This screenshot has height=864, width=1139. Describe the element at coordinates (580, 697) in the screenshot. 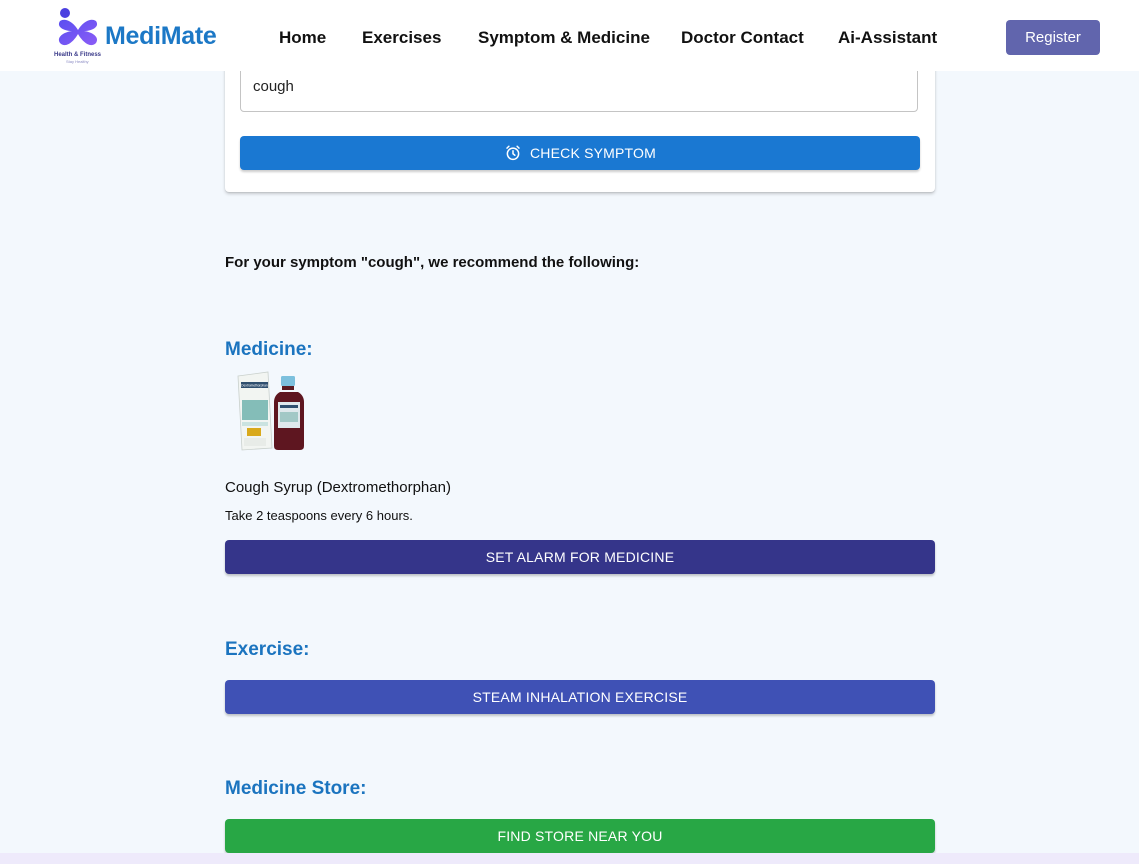

I see `steam-inhalation-exercise-button: STEAM INHALATION EXERCISE` at that location.